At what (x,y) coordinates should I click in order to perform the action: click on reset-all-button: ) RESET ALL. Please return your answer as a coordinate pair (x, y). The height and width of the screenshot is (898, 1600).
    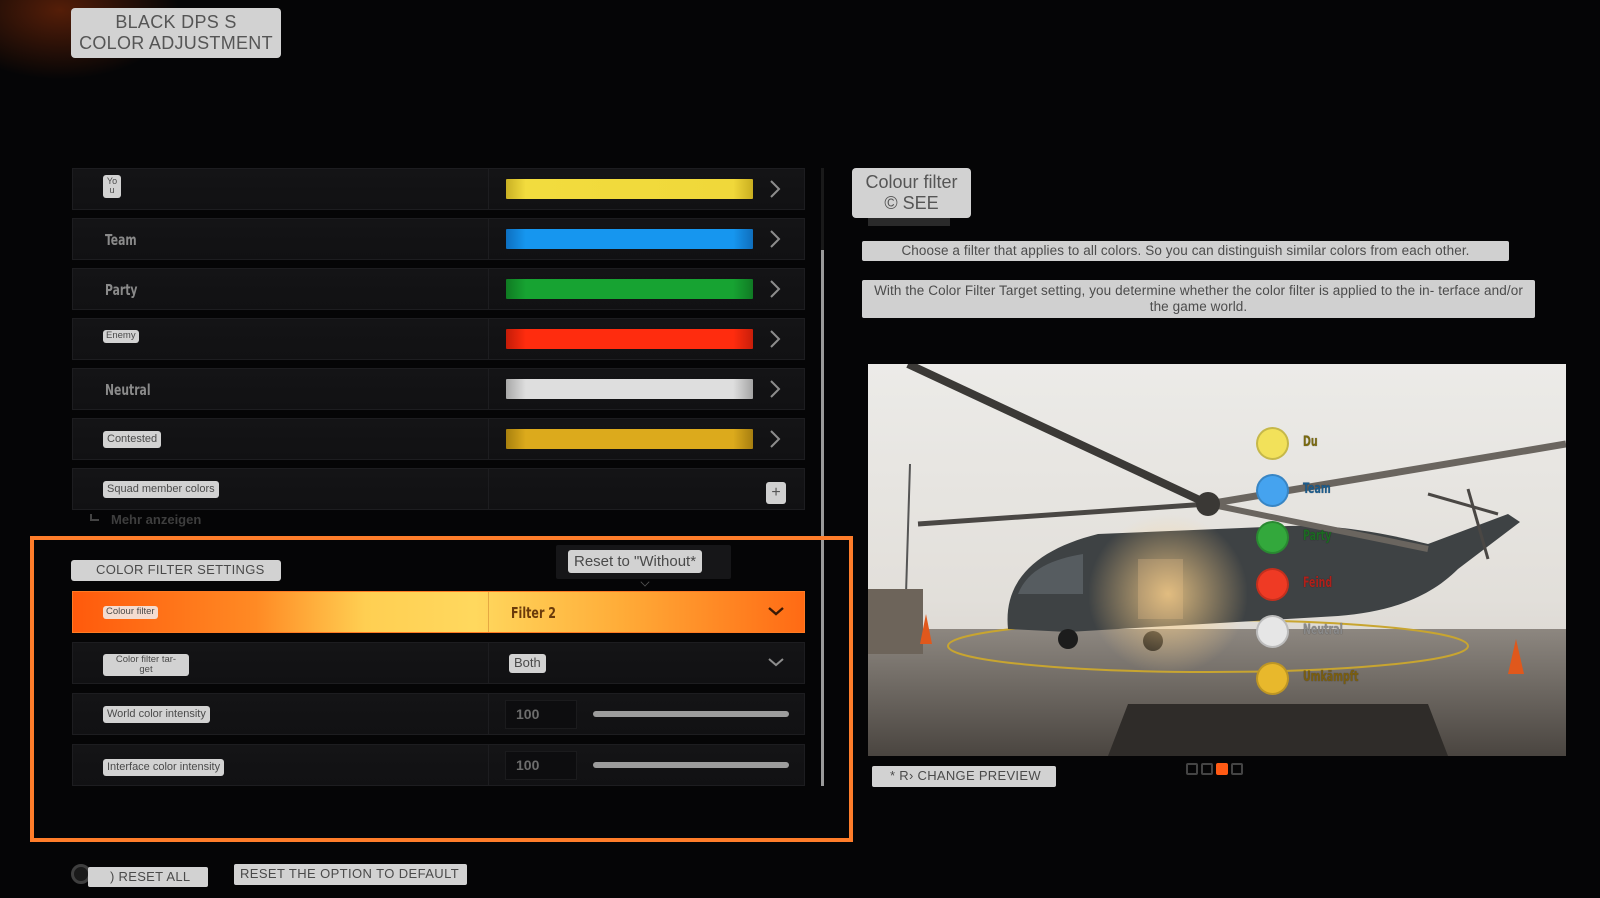
    Looking at the image, I should click on (148, 877).